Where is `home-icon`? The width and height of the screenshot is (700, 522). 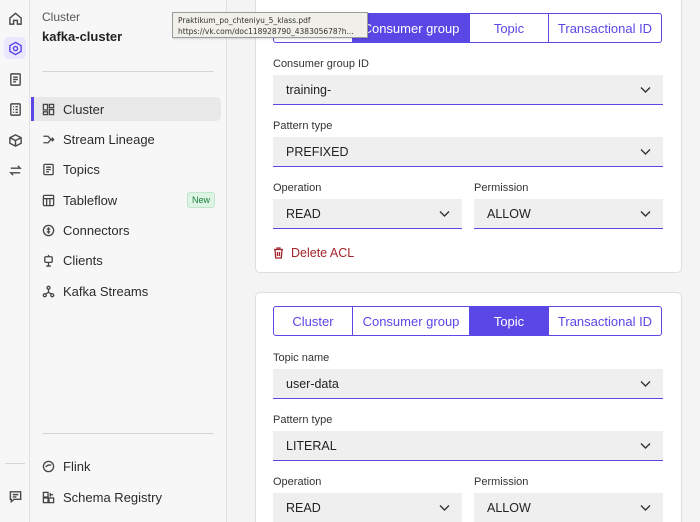
home-icon is located at coordinates (15, 18).